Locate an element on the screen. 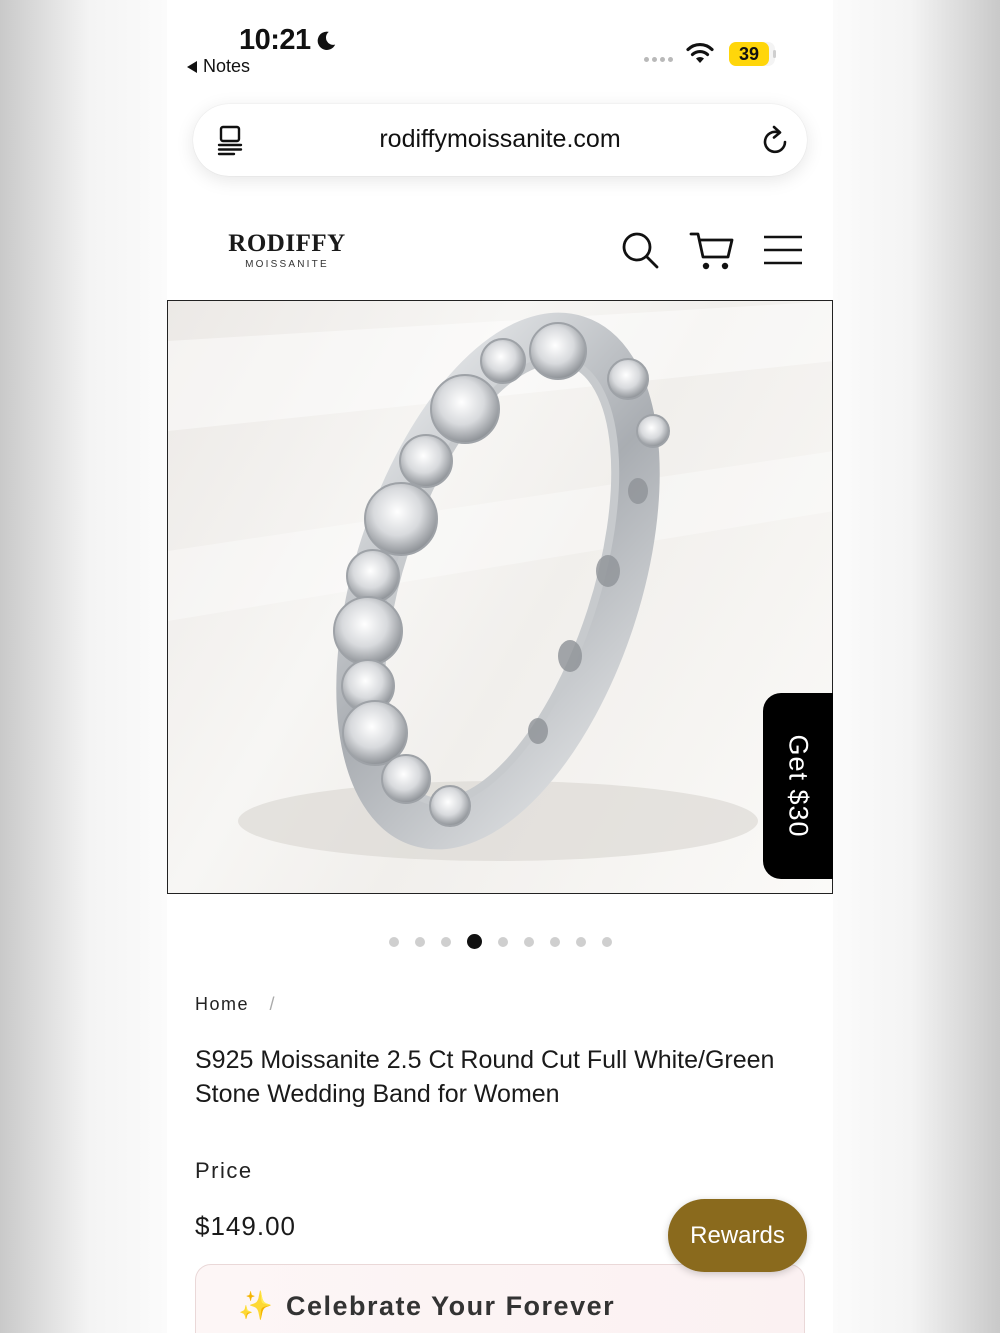 The width and height of the screenshot is (1000, 1333). battery-indicator: 39 is located at coordinates (752, 54).